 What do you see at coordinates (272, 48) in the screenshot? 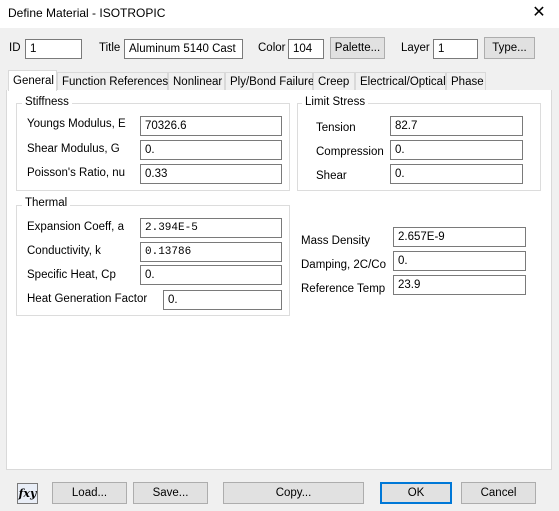
I see `color-label: Color` at bounding box center [272, 48].